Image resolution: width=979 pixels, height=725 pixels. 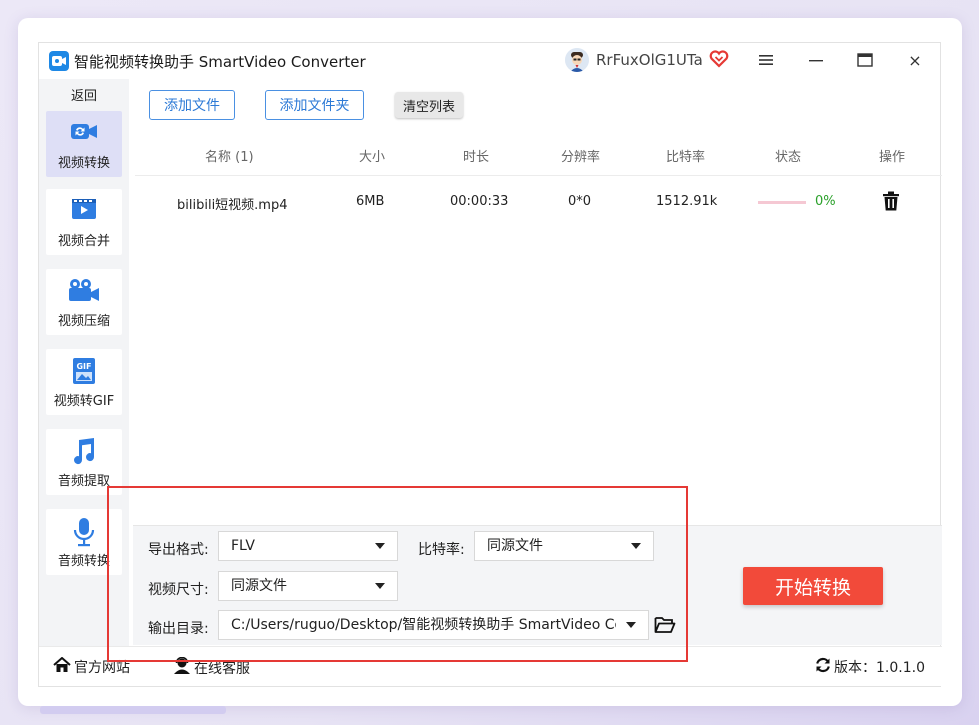 I want to click on version-info: 版本：1.0.1.0, so click(x=870, y=667).